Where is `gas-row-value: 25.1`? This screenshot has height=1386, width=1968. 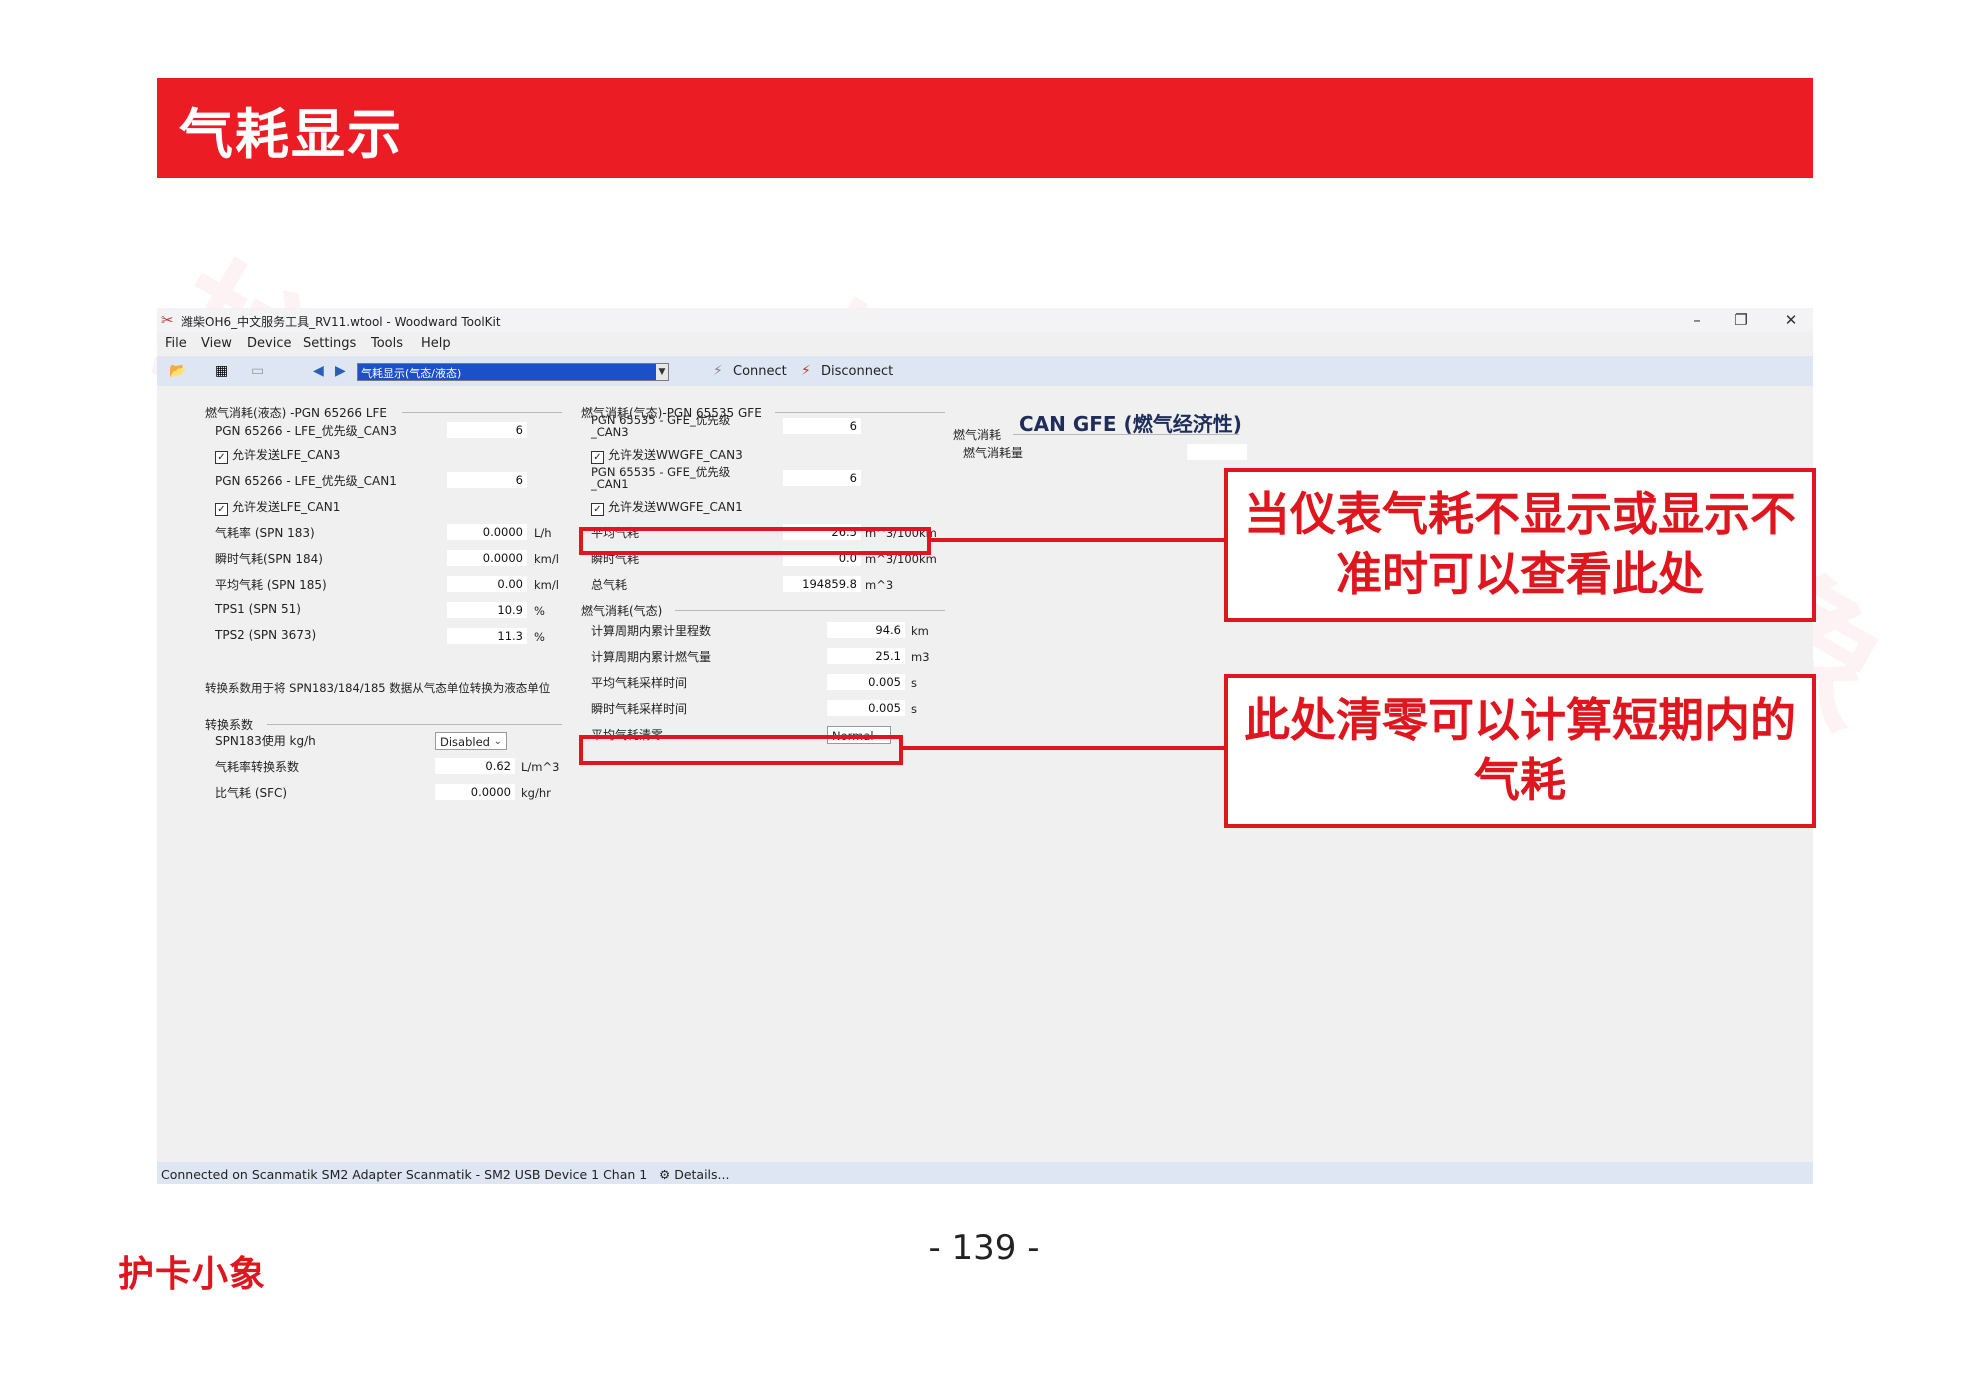 gas-row-value: 25.1 is located at coordinates (866, 656).